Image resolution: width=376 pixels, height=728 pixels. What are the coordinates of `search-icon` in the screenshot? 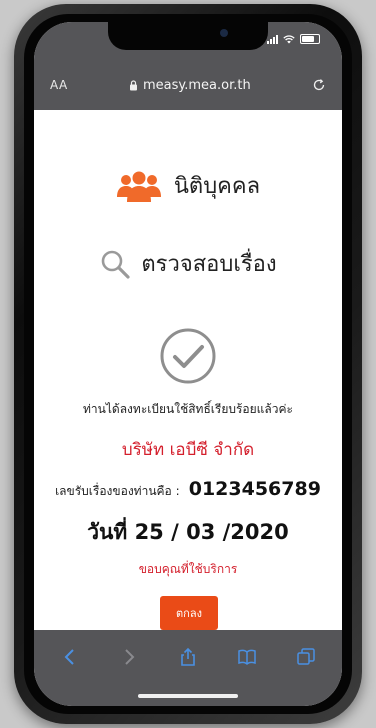 It's located at (116, 264).